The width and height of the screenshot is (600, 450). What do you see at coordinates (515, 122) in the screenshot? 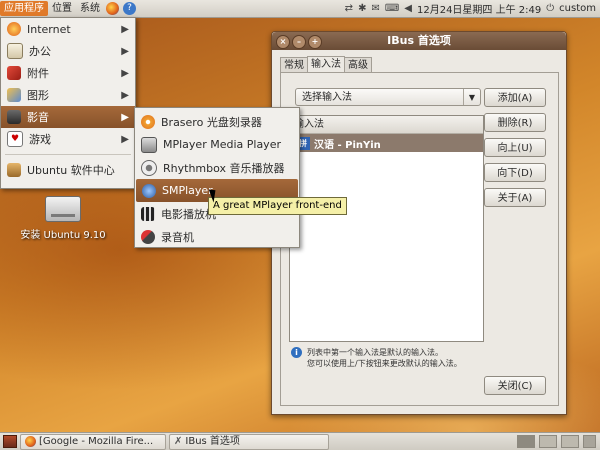
I see `remove-button: 删除(R)` at bounding box center [515, 122].